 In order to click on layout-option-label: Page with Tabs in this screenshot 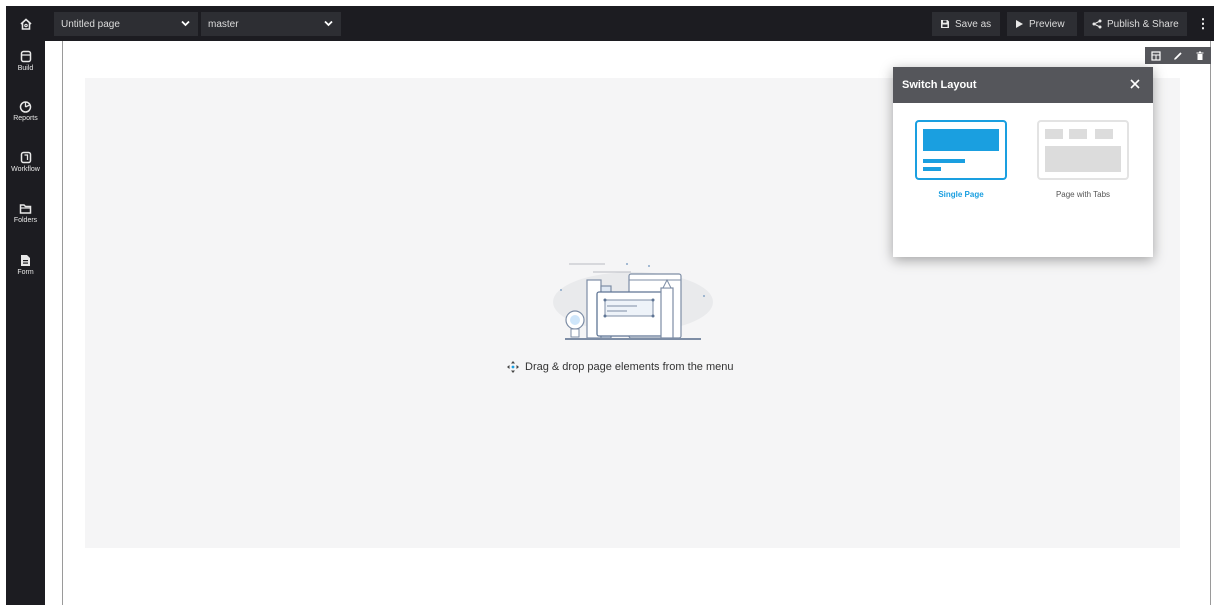, I will do `click(1083, 194)`.